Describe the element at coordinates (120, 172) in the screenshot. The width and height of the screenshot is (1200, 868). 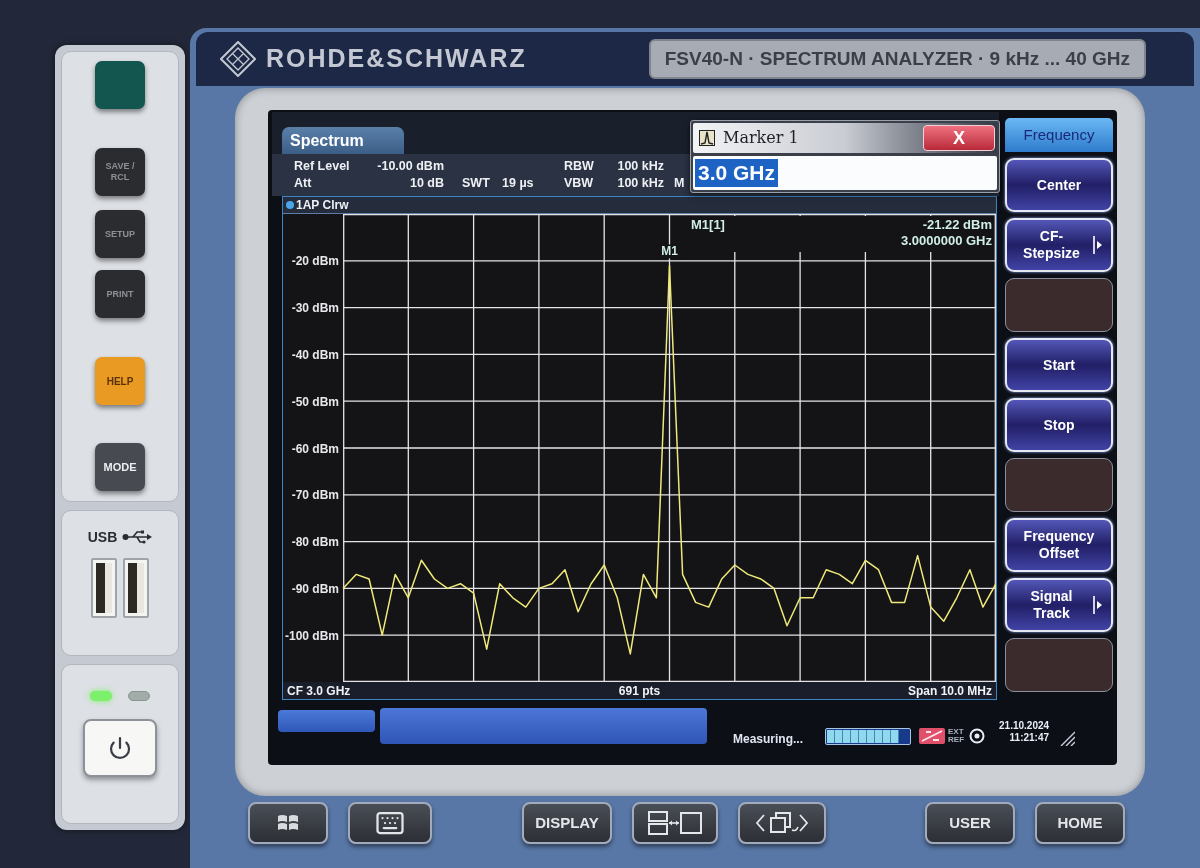
I see `hardware-key: SAVE / RCL` at that location.